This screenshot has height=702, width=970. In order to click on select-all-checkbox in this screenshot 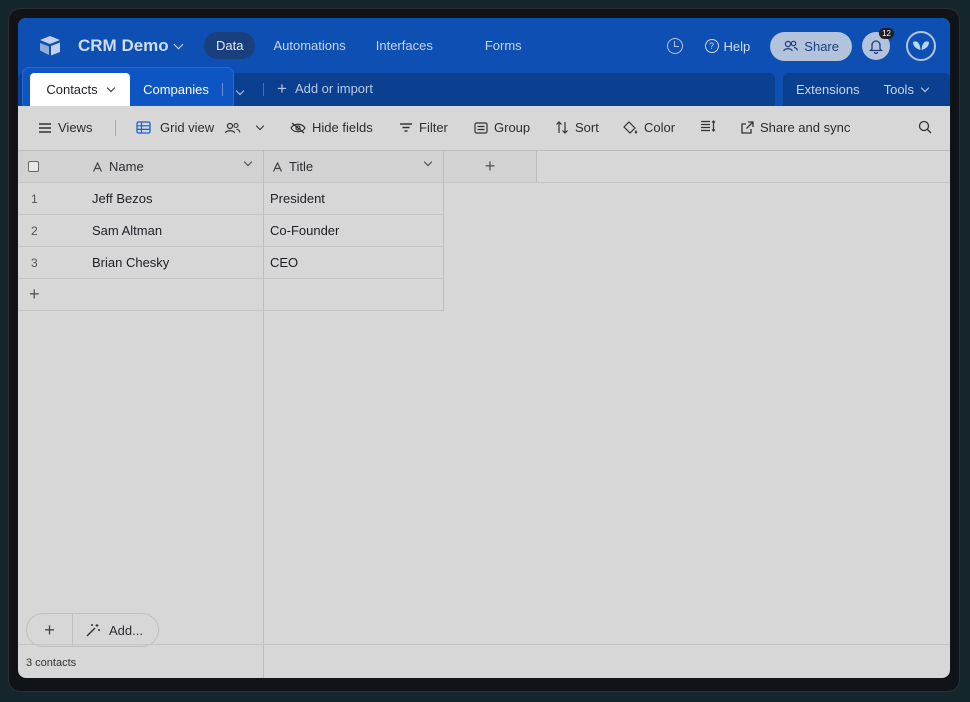, I will do `click(33, 166)`.